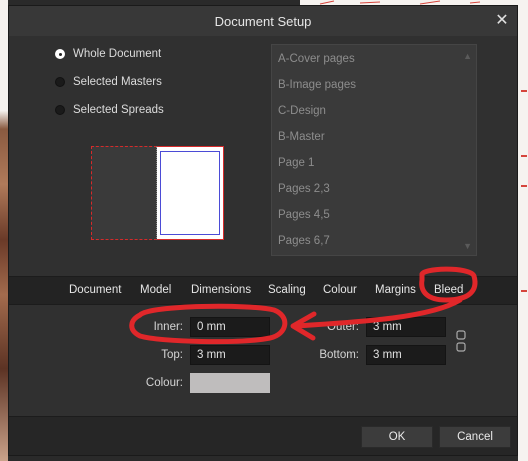 The height and width of the screenshot is (461, 528). I want to click on bottom-label: Bottom:, so click(339, 355).